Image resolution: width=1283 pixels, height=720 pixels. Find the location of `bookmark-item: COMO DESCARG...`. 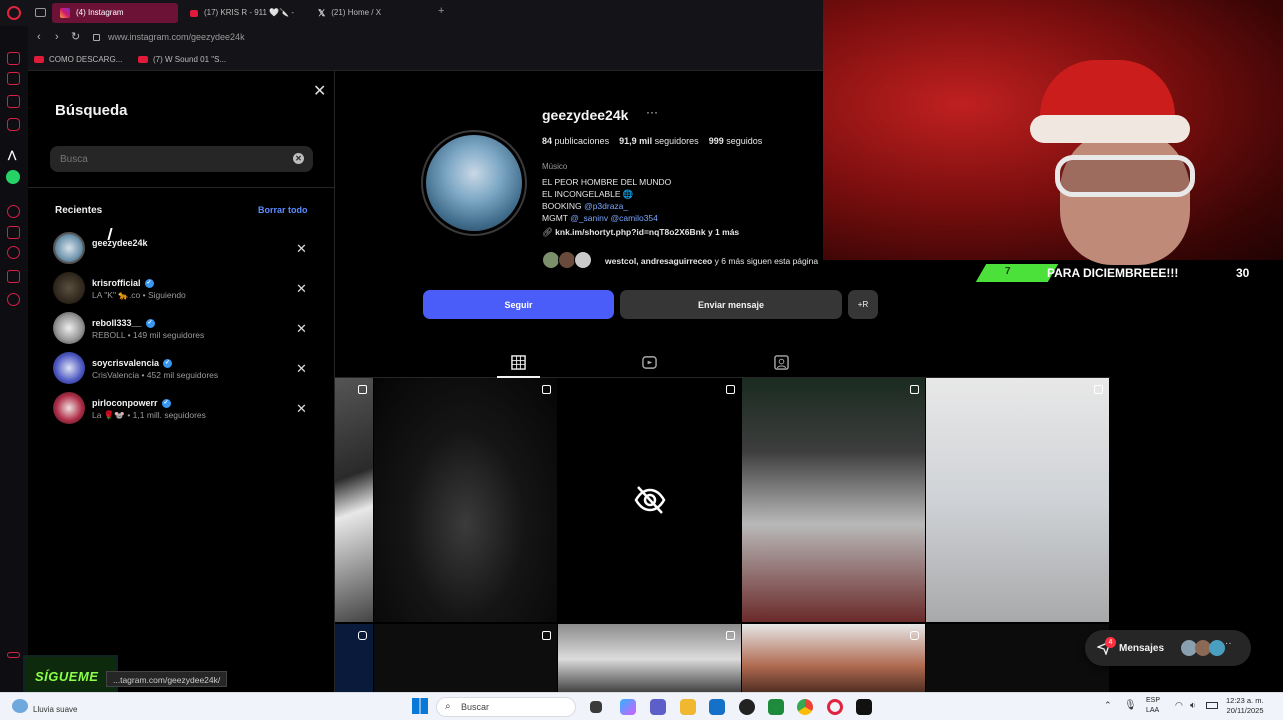

bookmark-item: COMO DESCARG... is located at coordinates (78, 59).